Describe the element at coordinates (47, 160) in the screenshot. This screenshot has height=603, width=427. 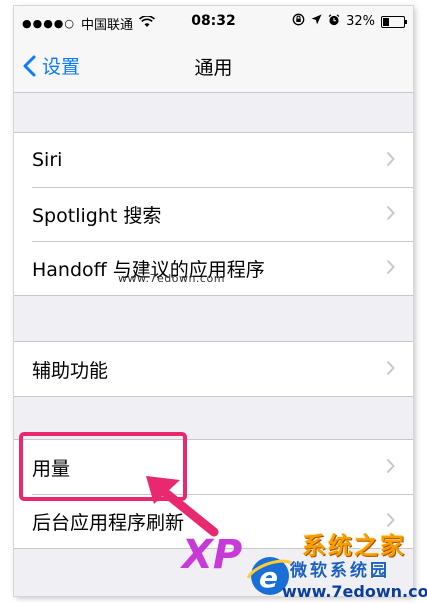
I see `row-label: Siri` at that location.